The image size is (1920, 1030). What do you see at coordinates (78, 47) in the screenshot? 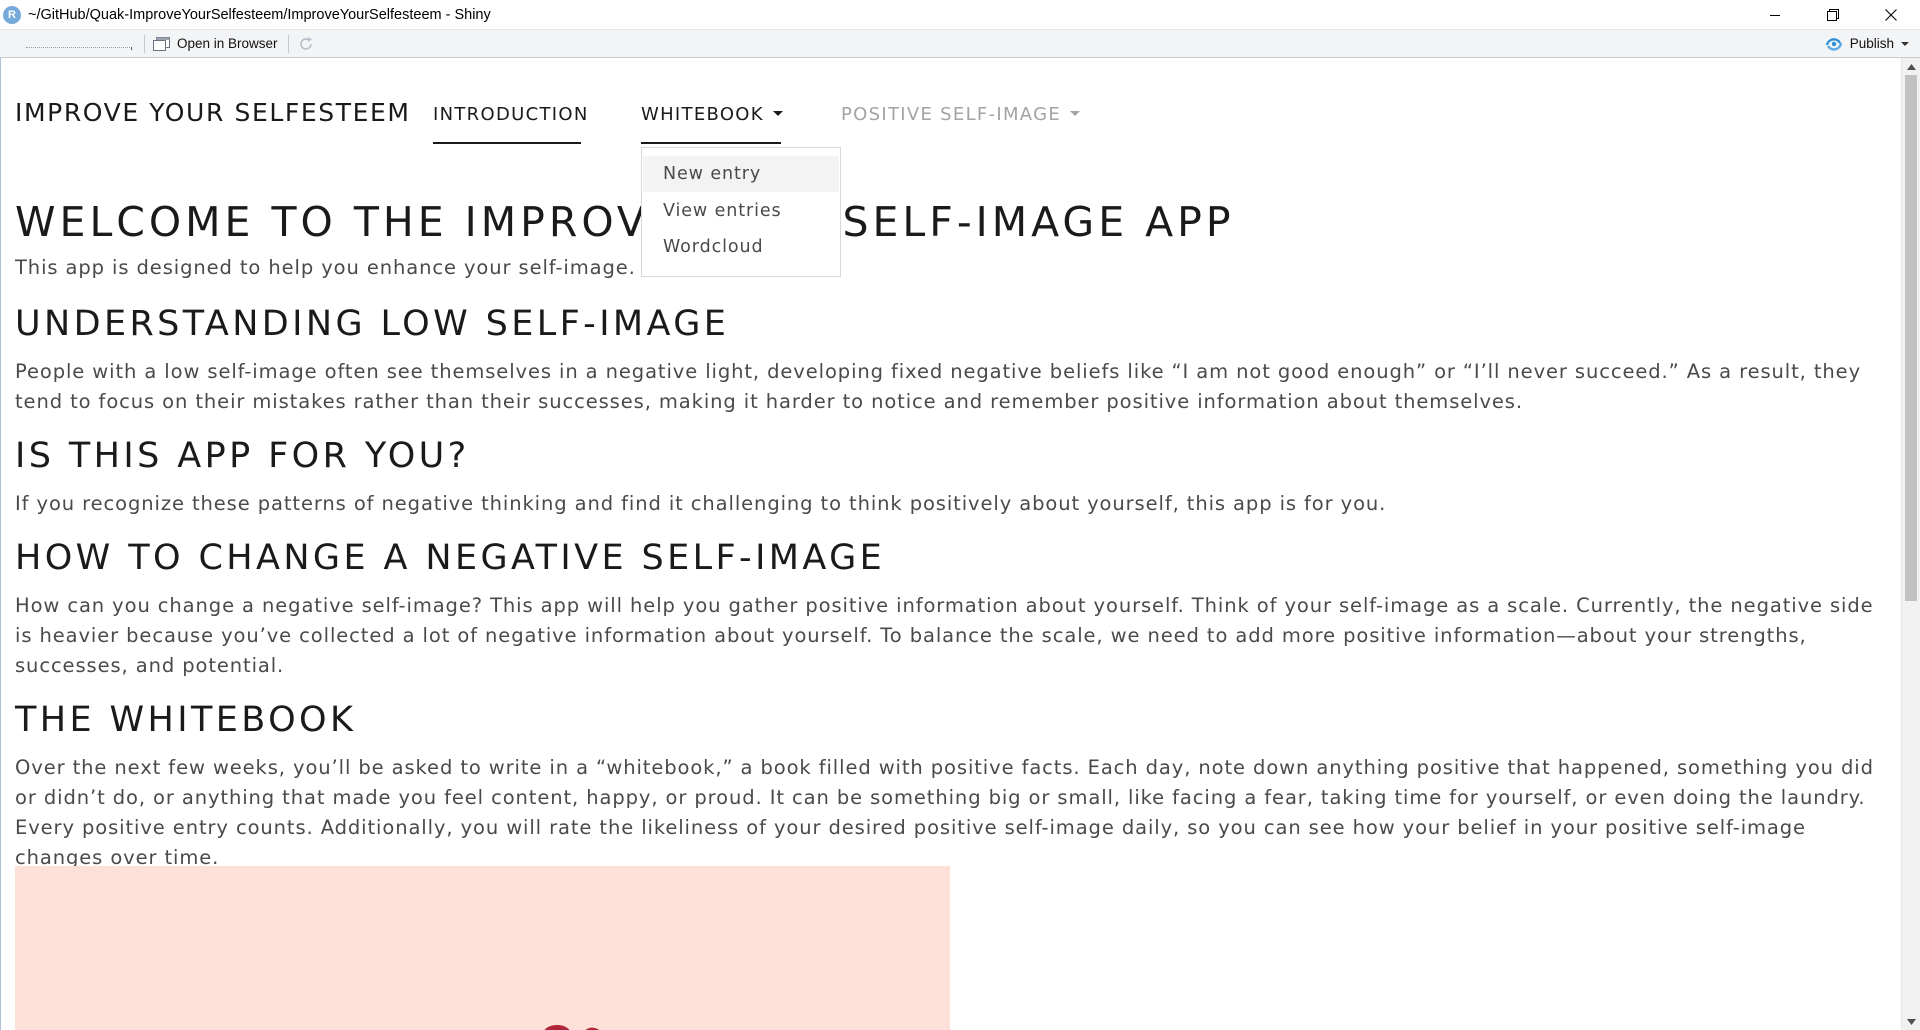
I see `url-placeholder-line` at bounding box center [78, 47].